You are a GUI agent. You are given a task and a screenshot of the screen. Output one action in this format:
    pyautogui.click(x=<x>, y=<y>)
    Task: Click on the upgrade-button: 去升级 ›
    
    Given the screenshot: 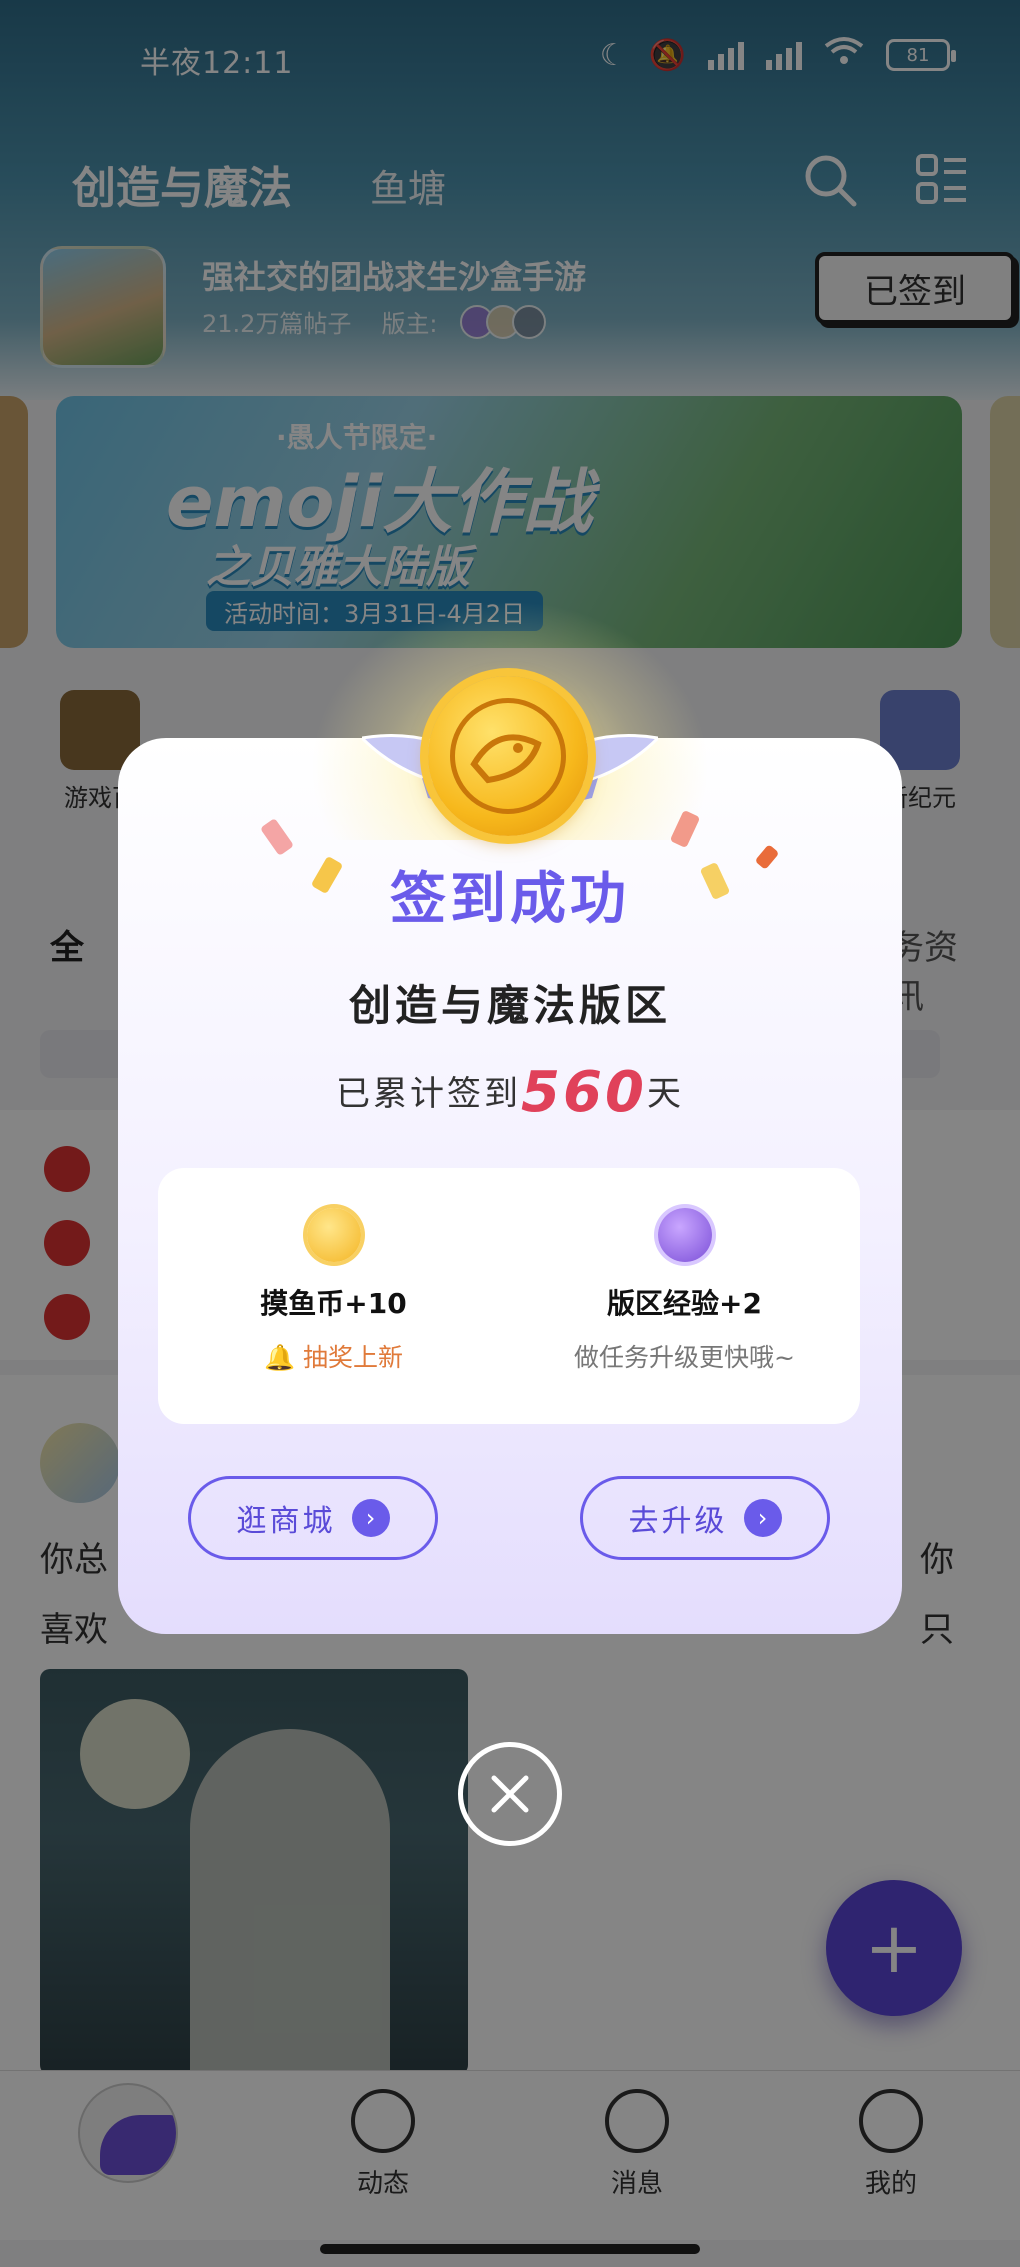 What is the action you would take?
    pyautogui.click(x=705, y=1518)
    